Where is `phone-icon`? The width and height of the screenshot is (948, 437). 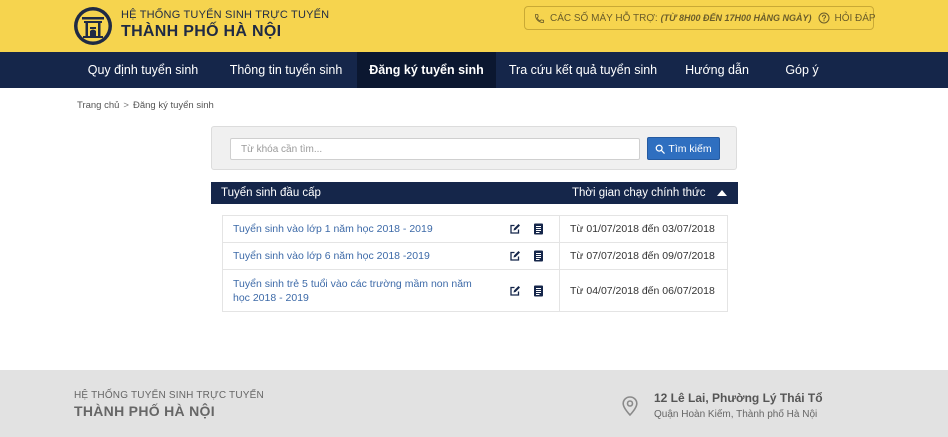
phone-icon is located at coordinates (539, 18).